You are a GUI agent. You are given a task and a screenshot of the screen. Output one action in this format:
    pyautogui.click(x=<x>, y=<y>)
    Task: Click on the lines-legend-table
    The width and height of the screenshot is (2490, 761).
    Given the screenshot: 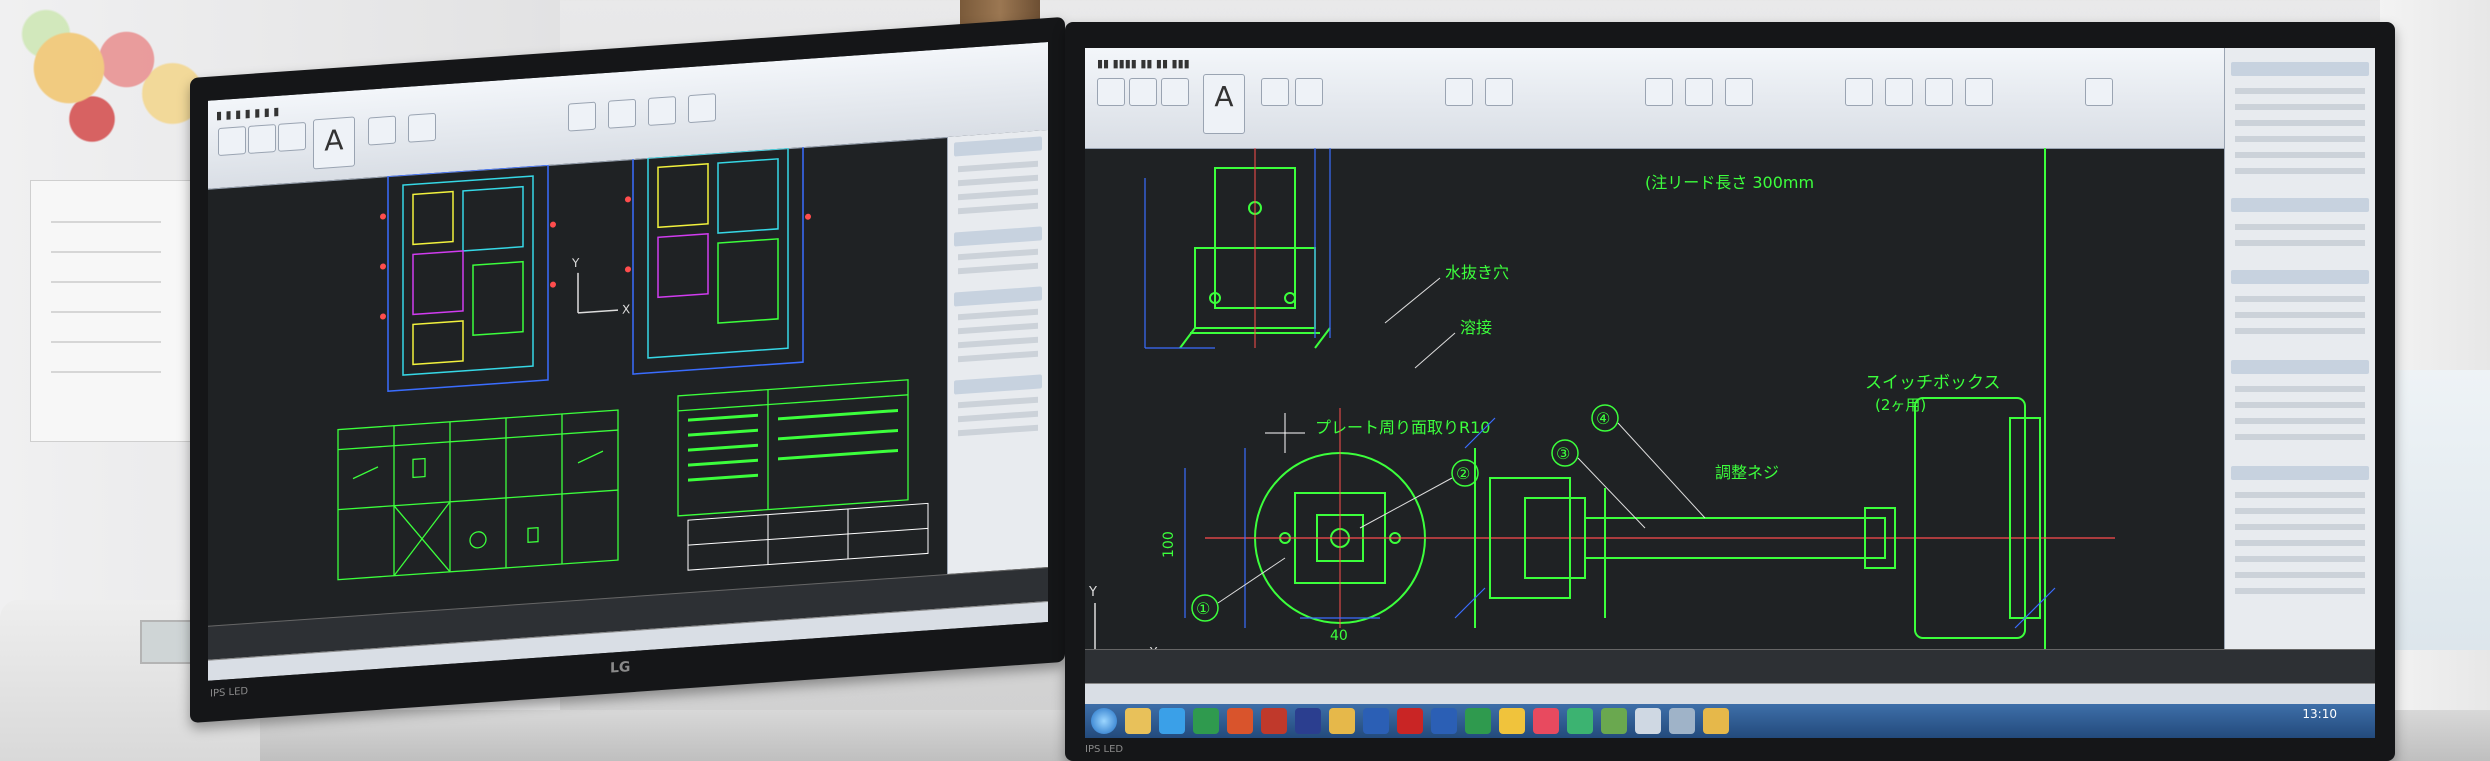 What is the action you would take?
    pyautogui.click(x=793, y=448)
    